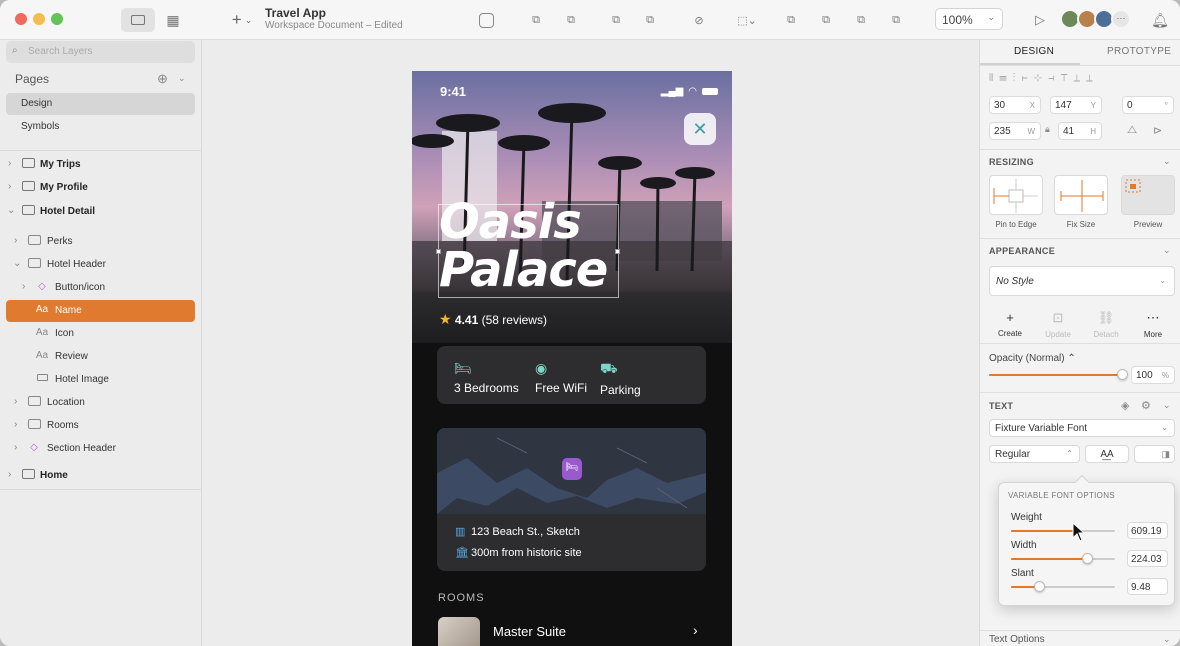  What do you see at coordinates (100, 334) in the screenshot?
I see `layer-icon: Aa Icon` at bounding box center [100, 334].